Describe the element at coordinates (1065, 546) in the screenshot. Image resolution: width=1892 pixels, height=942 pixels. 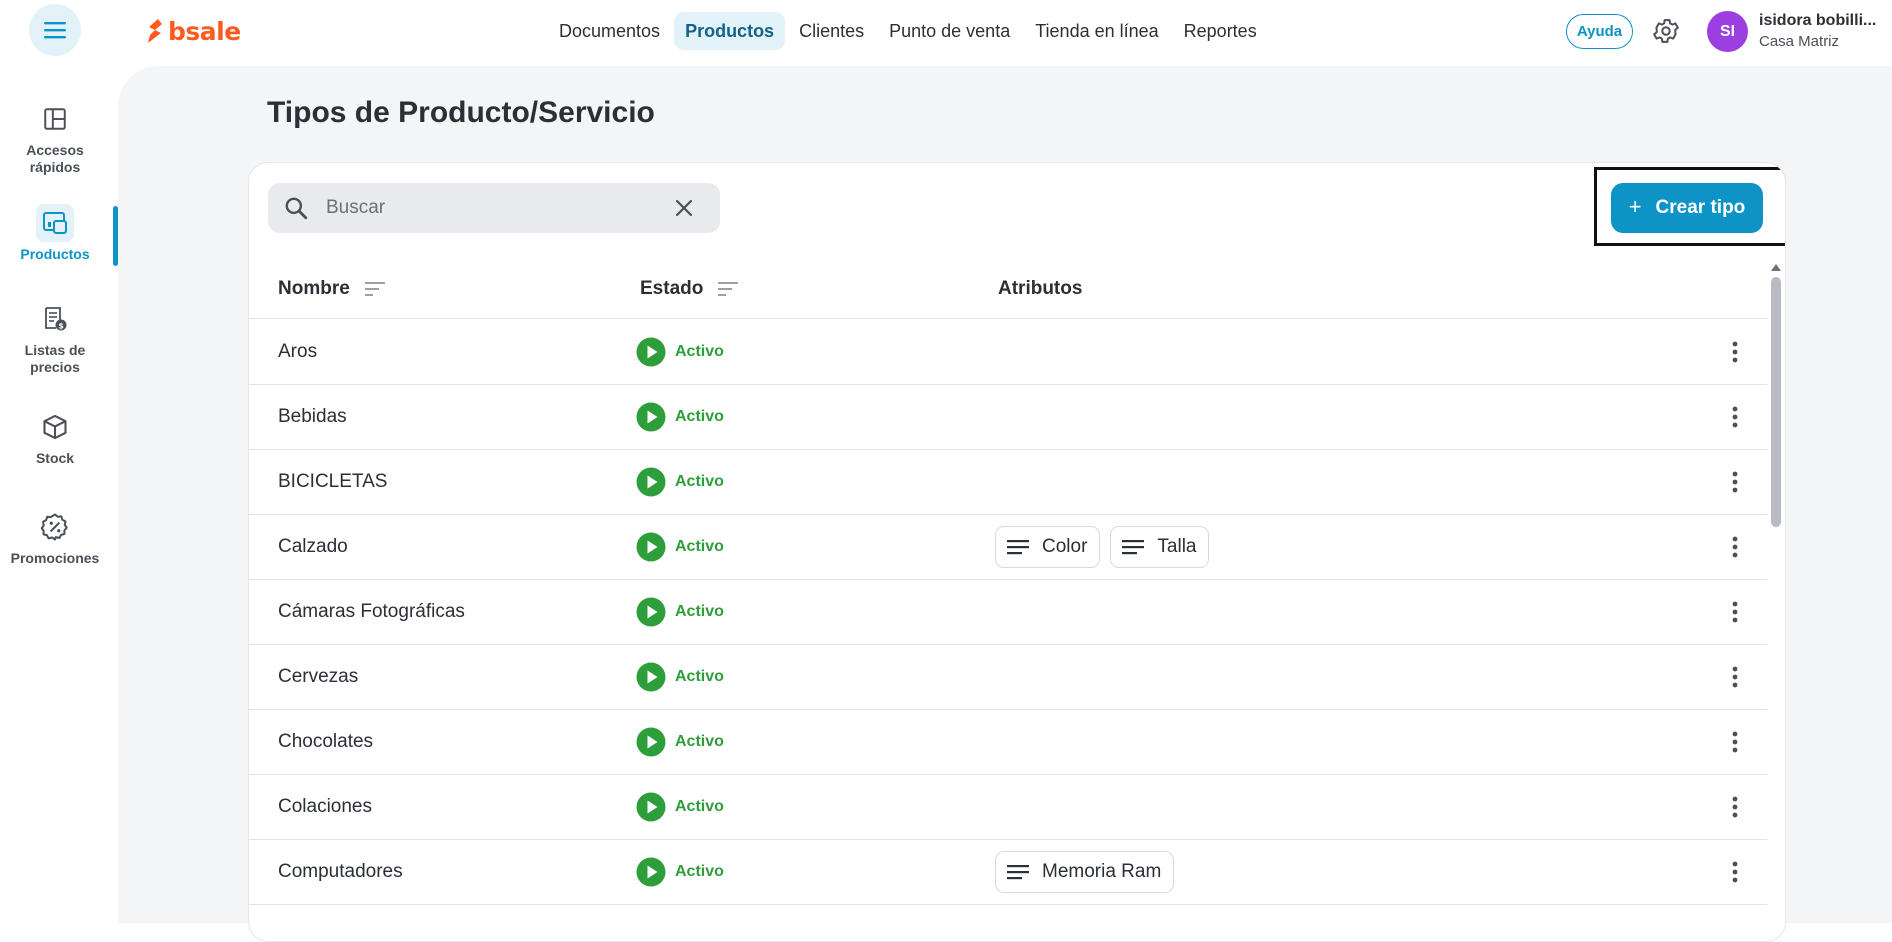
I see `attribute-label: Color` at that location.